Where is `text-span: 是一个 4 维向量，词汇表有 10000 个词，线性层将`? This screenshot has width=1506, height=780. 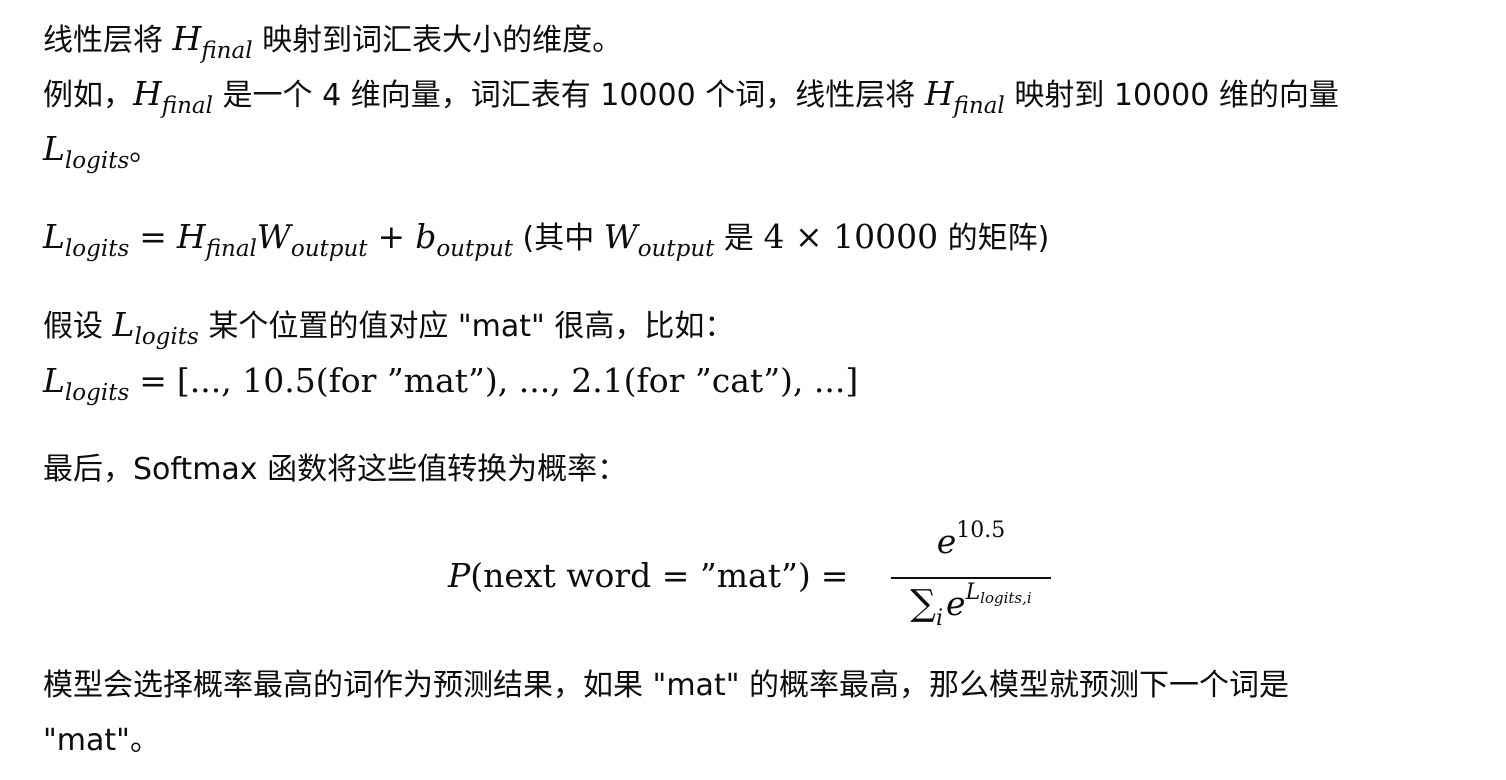
text-span: 是一个 4 维向量，词汇表有 10000 个词，线性层将 is located at coordinates (569, 95).